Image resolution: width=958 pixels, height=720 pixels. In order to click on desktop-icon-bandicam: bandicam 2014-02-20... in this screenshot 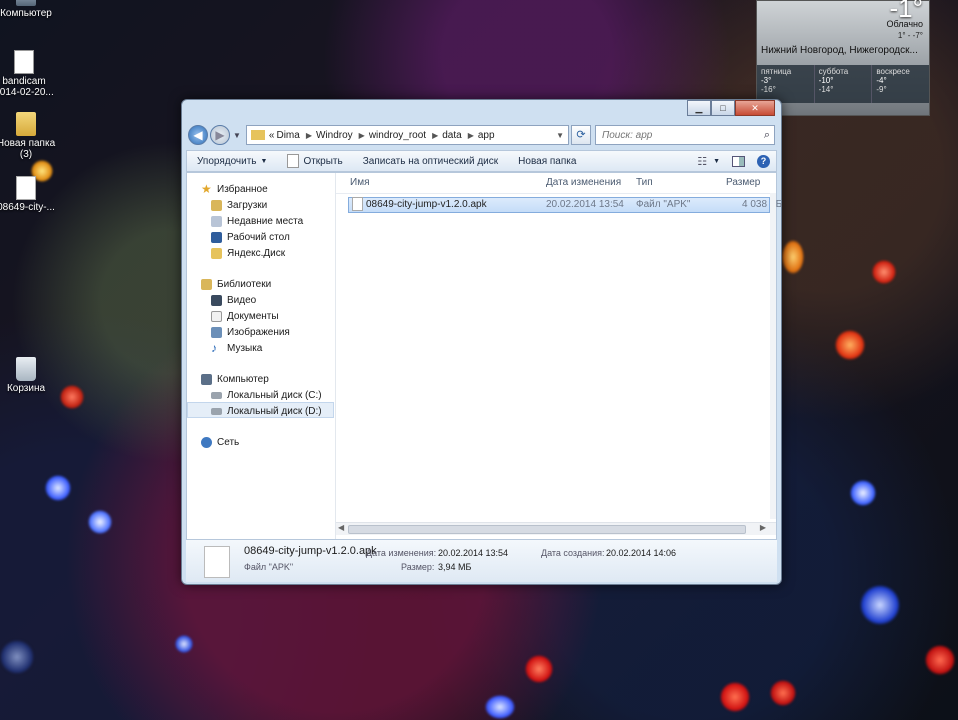, I will do `click(27, 74)`.